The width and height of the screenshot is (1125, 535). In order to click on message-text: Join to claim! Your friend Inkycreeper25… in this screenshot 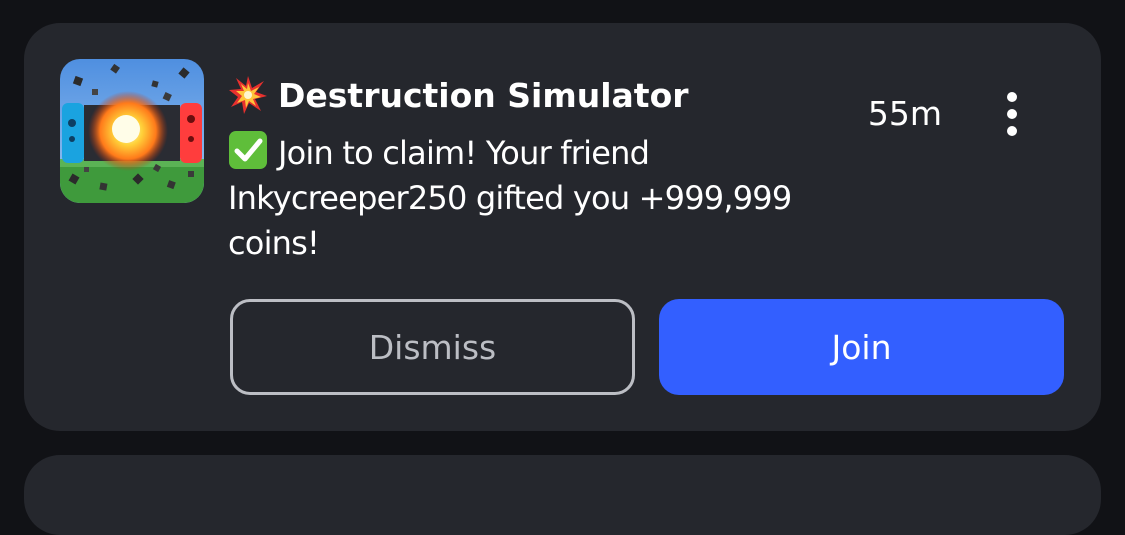, I will do `click(510, 198)`.